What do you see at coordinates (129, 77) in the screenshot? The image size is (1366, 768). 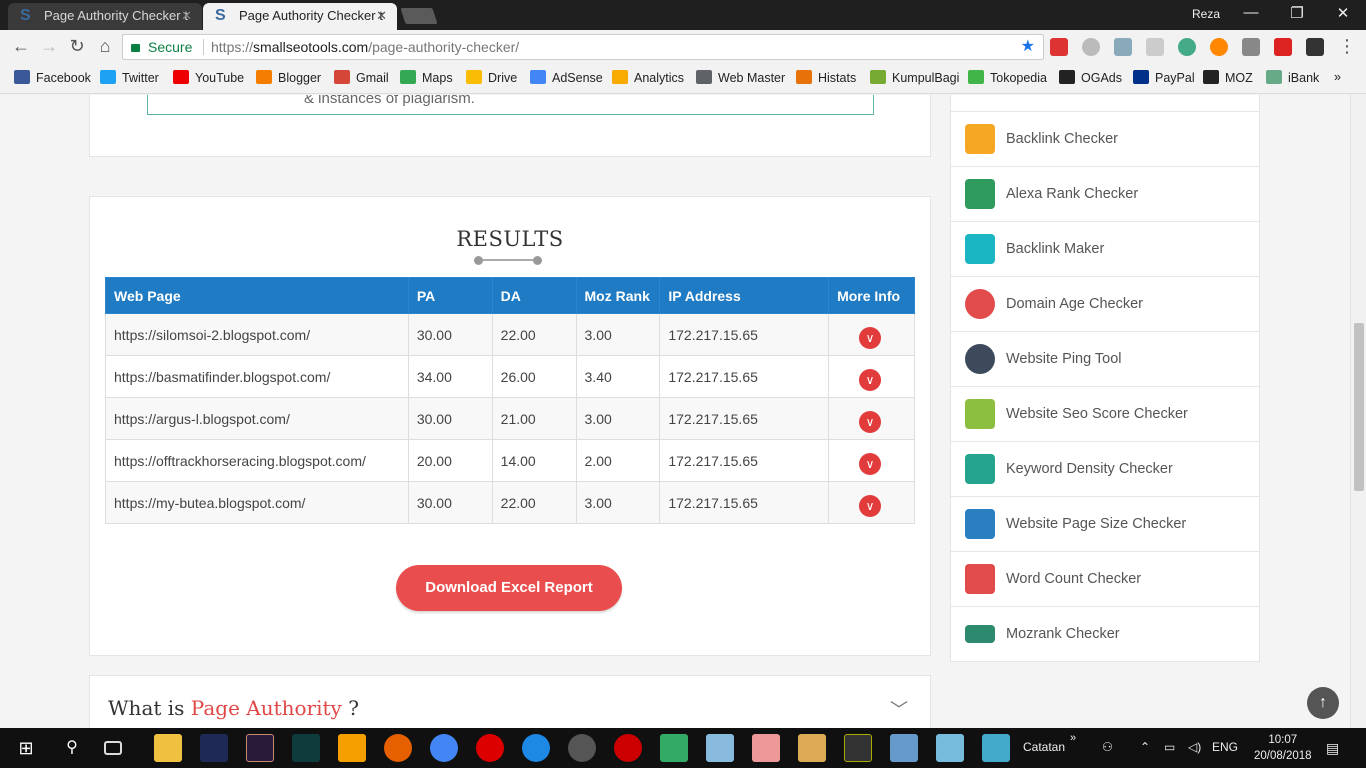 I see `bookmark-twitter: Twitter` at bounding box center [129, 77].